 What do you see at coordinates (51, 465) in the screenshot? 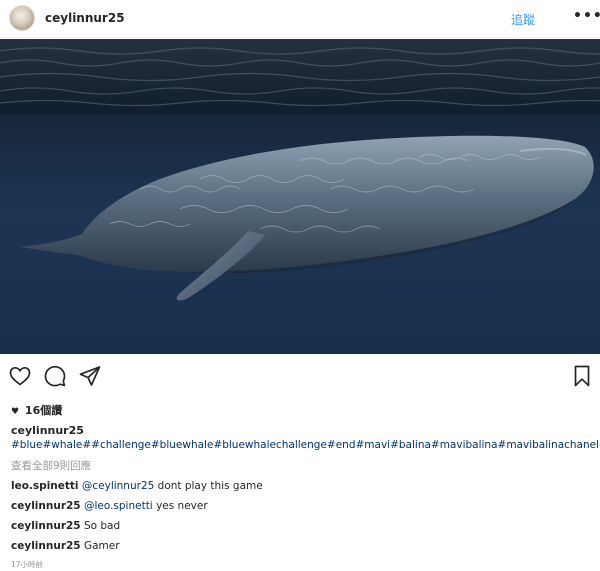
I see `view-all-comments-link: 查看全部9則回應` at bounding box center [51, 465].